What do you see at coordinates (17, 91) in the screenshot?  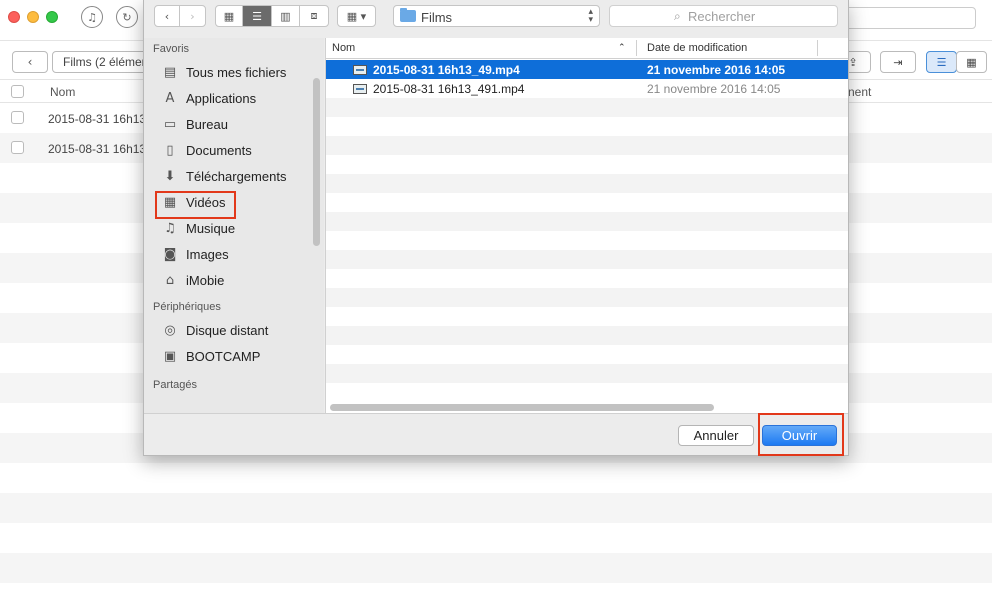 I see `select-all-checkbox` at bounding box center [17, 91].